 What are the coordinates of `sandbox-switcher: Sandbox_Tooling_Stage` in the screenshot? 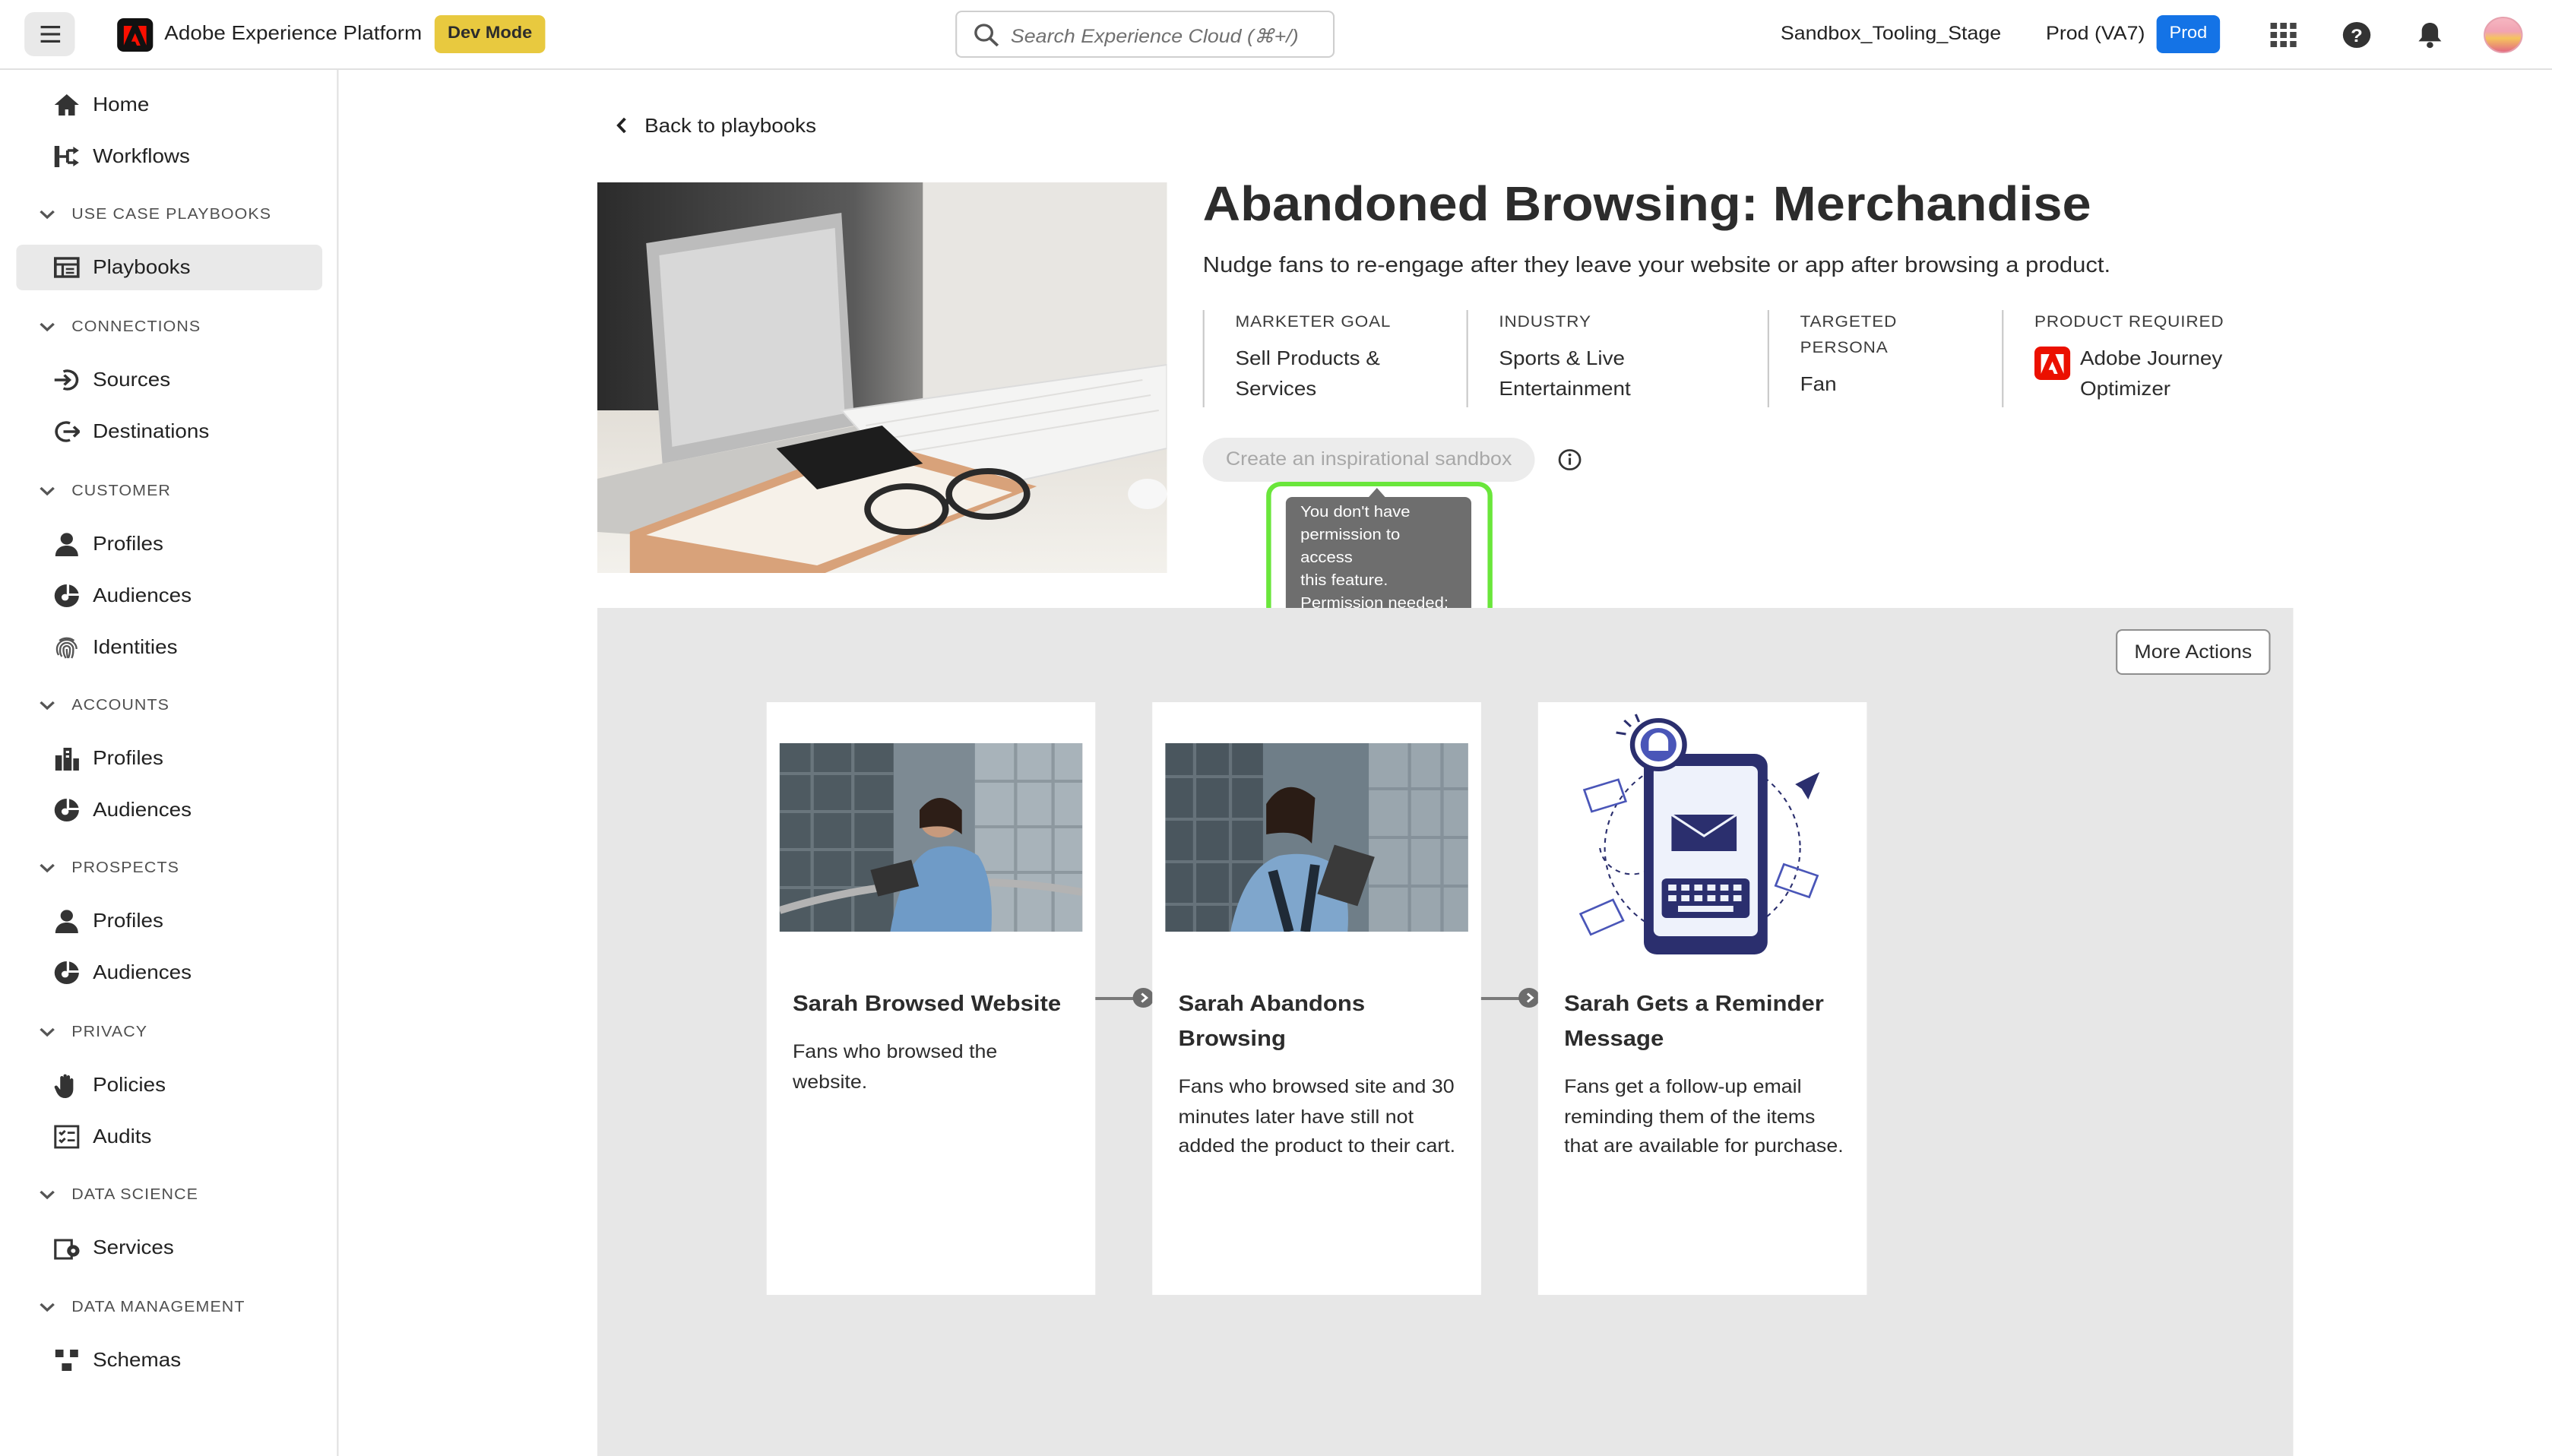 It's located at (1891, 33).